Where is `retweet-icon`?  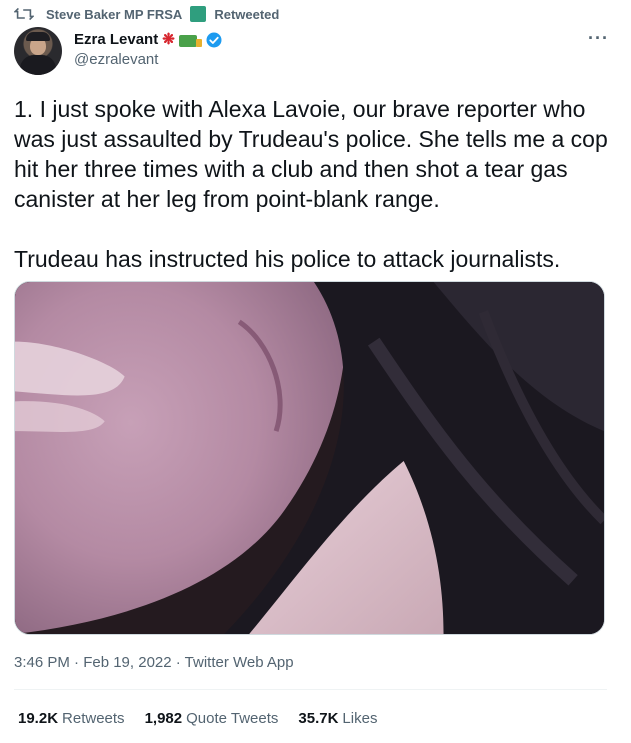
retweet-icon is located at coordinates (24, 14).